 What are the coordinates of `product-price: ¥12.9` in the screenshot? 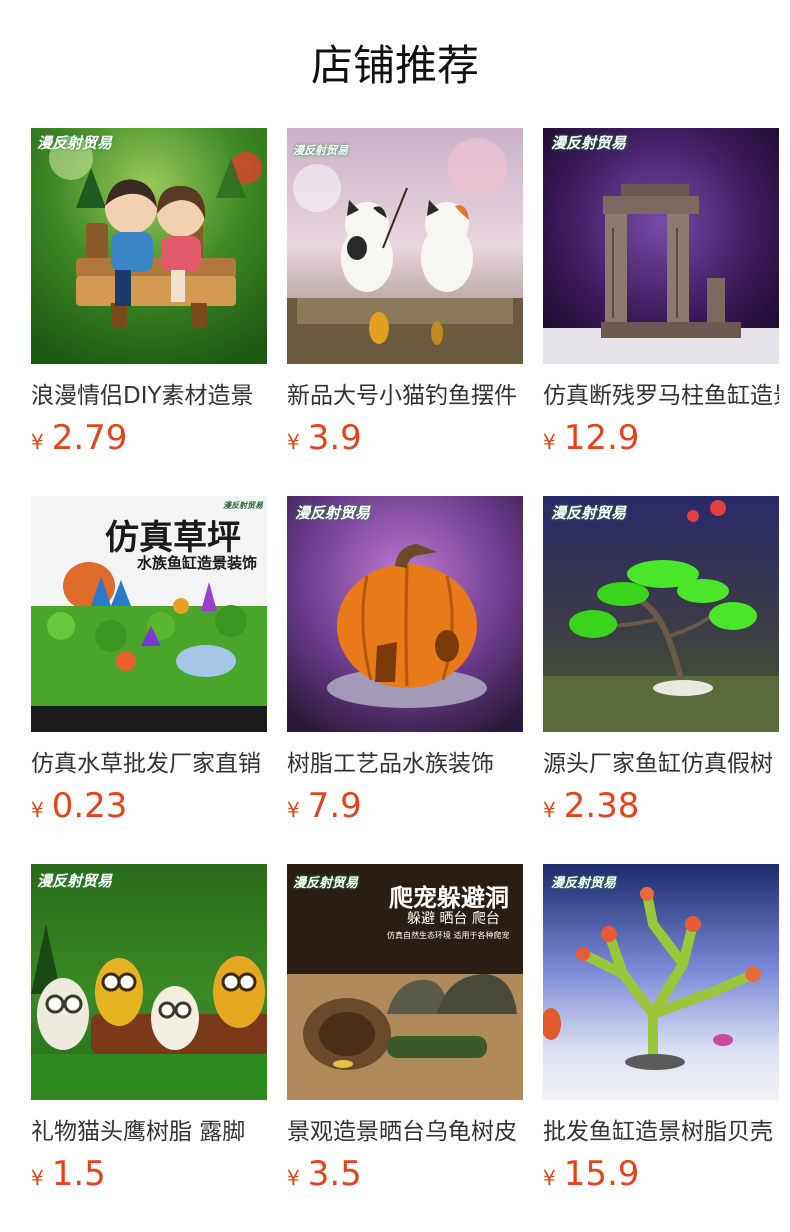 It's located at (591, 438).